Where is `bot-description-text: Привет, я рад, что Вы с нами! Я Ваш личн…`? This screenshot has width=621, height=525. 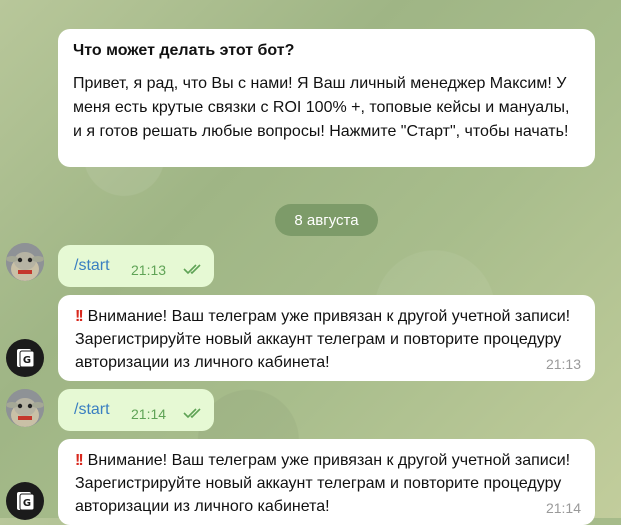
bot-description-text: Привет, я рад, что Вы с нами! Я Ваш личн… is located at coordinates (321, 107).